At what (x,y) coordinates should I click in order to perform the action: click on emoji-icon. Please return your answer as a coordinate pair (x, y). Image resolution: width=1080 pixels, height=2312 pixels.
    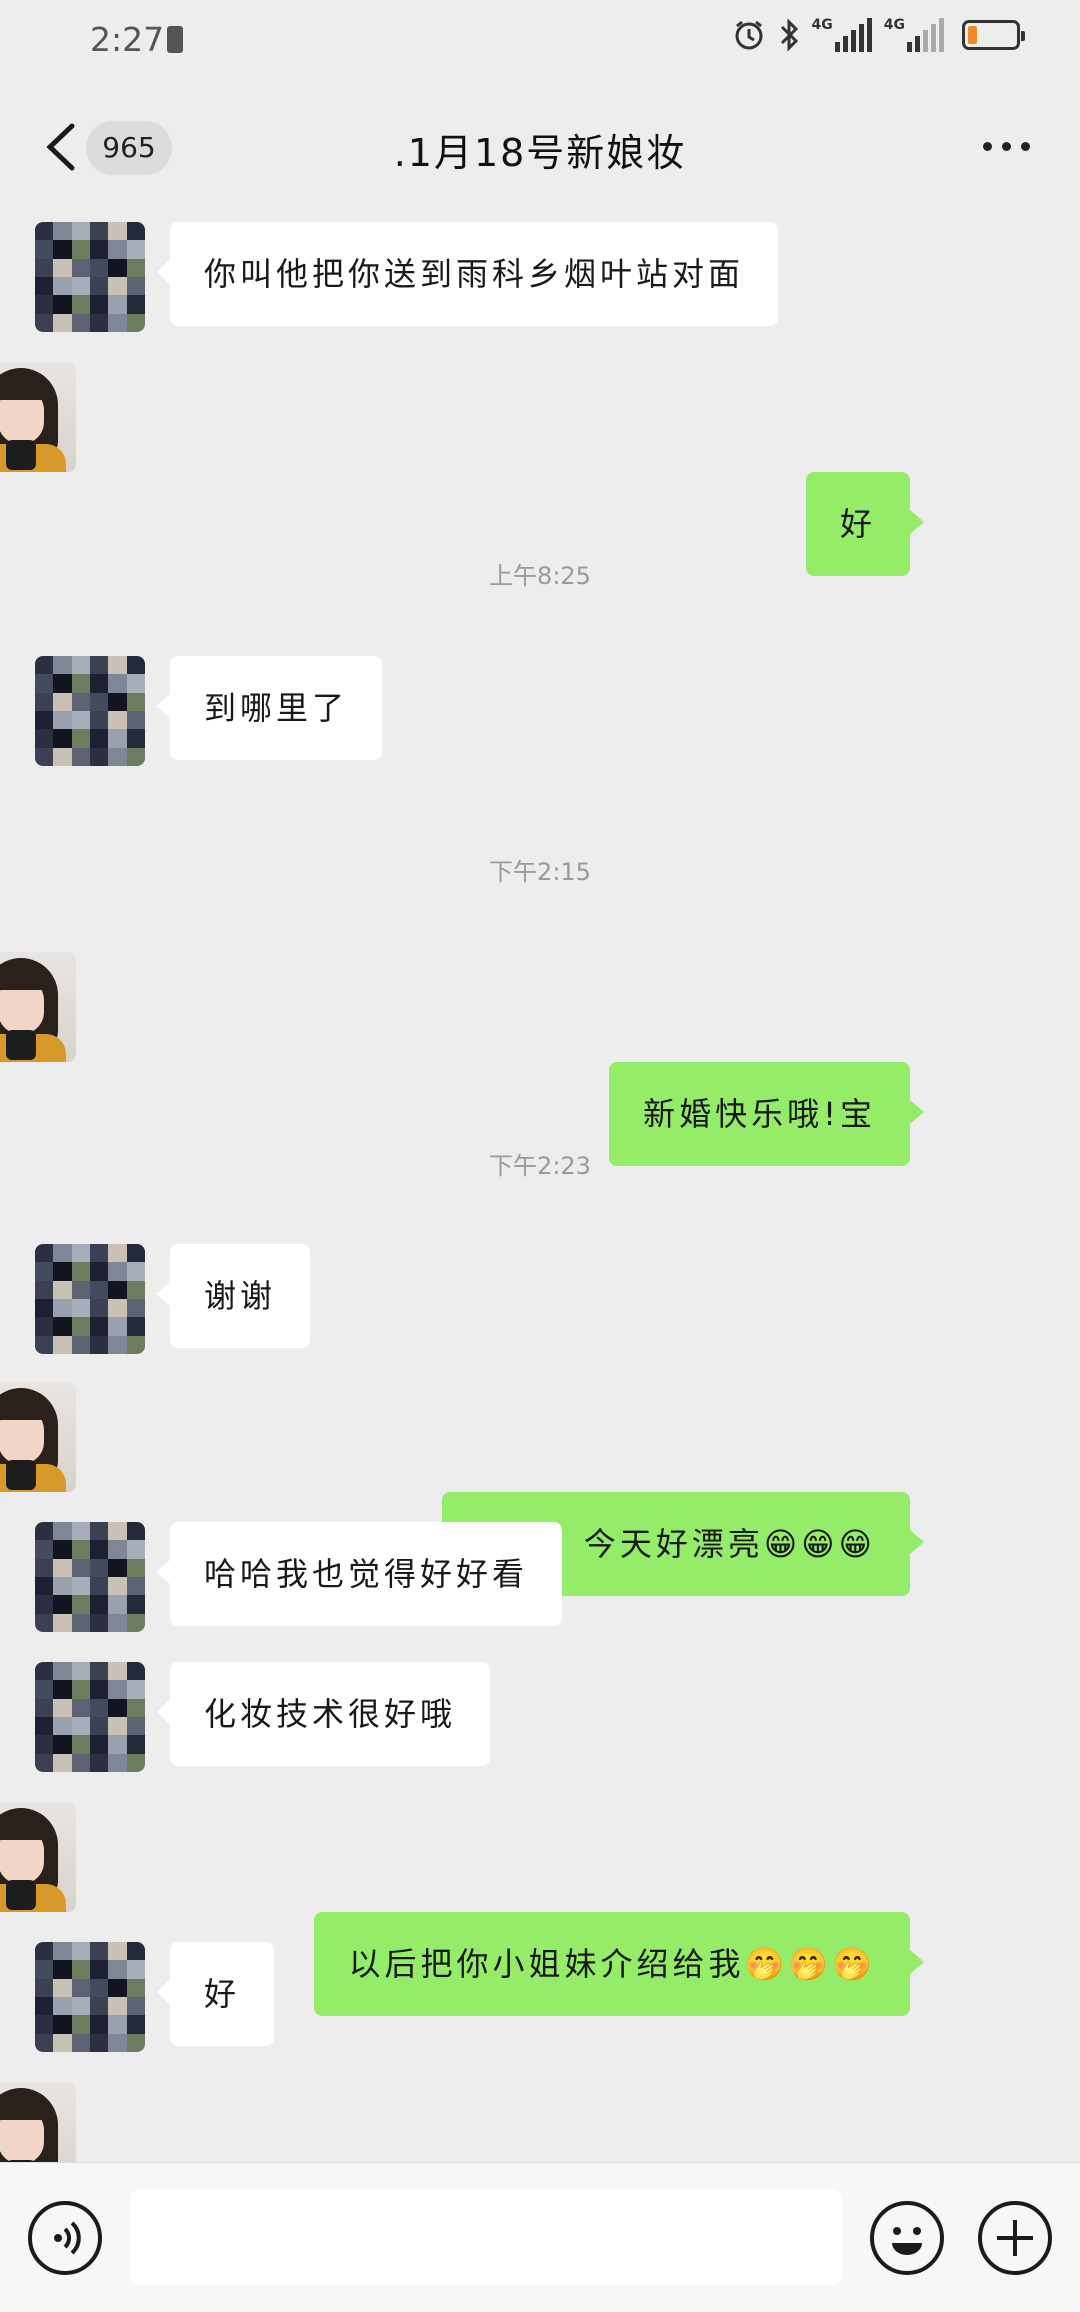
    Looking at the image, I should click on (907, 2241).